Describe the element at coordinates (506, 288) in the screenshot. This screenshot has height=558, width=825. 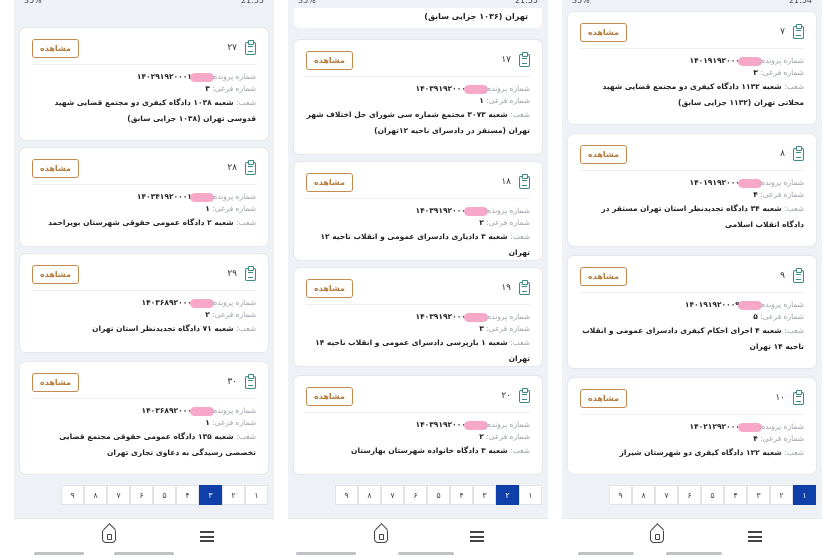
I see `card-index: ۱۹` at that location.